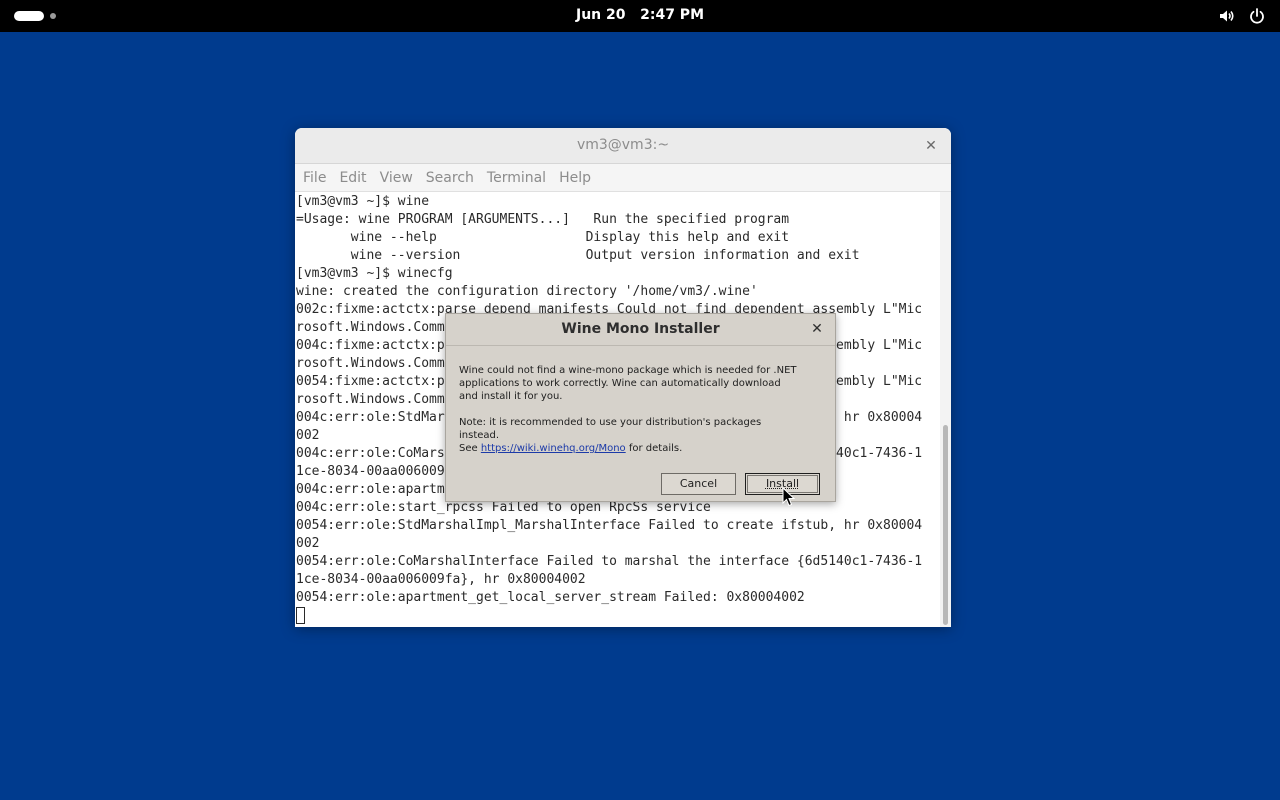 This screenshot has height=800, width=1280. Describe the element at coordinates (945, 525) in the screenshot. I see `scrollbar-thumb` at that location.